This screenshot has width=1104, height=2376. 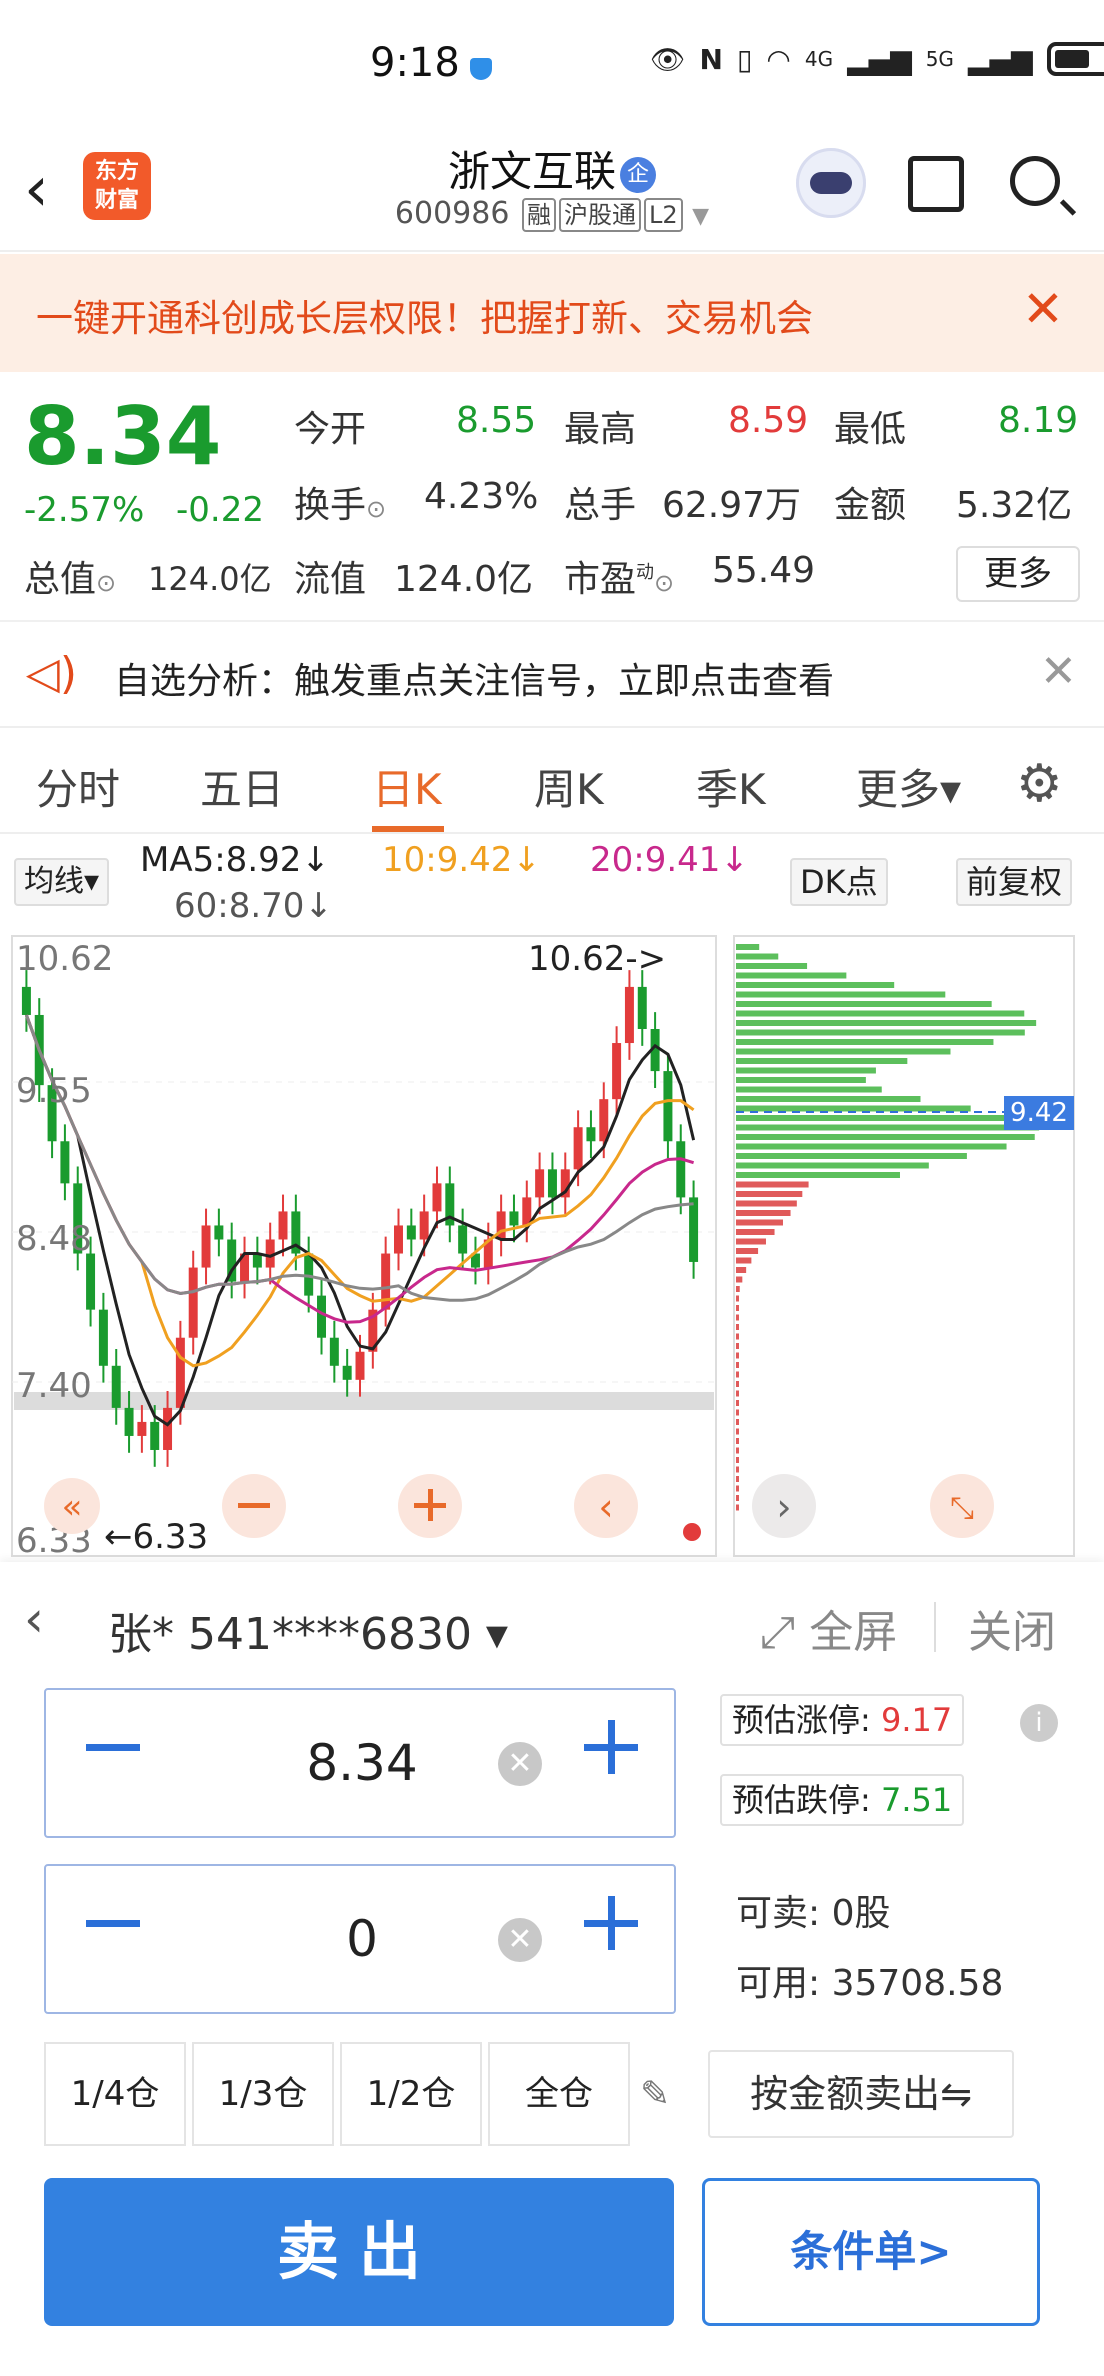 I want to click on close-button: 关闭, so click(x=1012, y=1628).